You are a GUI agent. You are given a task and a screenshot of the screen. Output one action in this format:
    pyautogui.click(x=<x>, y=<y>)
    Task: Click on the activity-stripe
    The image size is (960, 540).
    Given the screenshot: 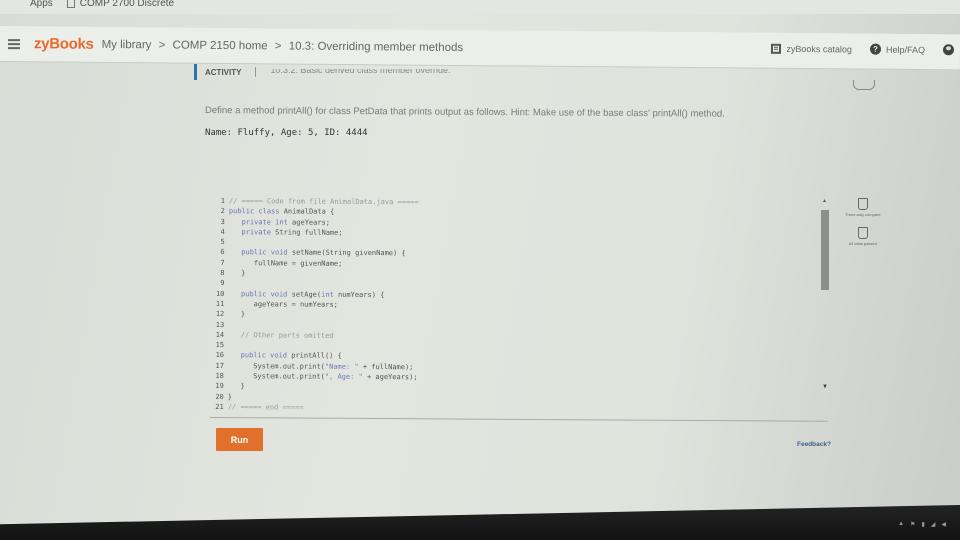 What is the action you would take?
    pyautogui.click(x=195, y=72)
    